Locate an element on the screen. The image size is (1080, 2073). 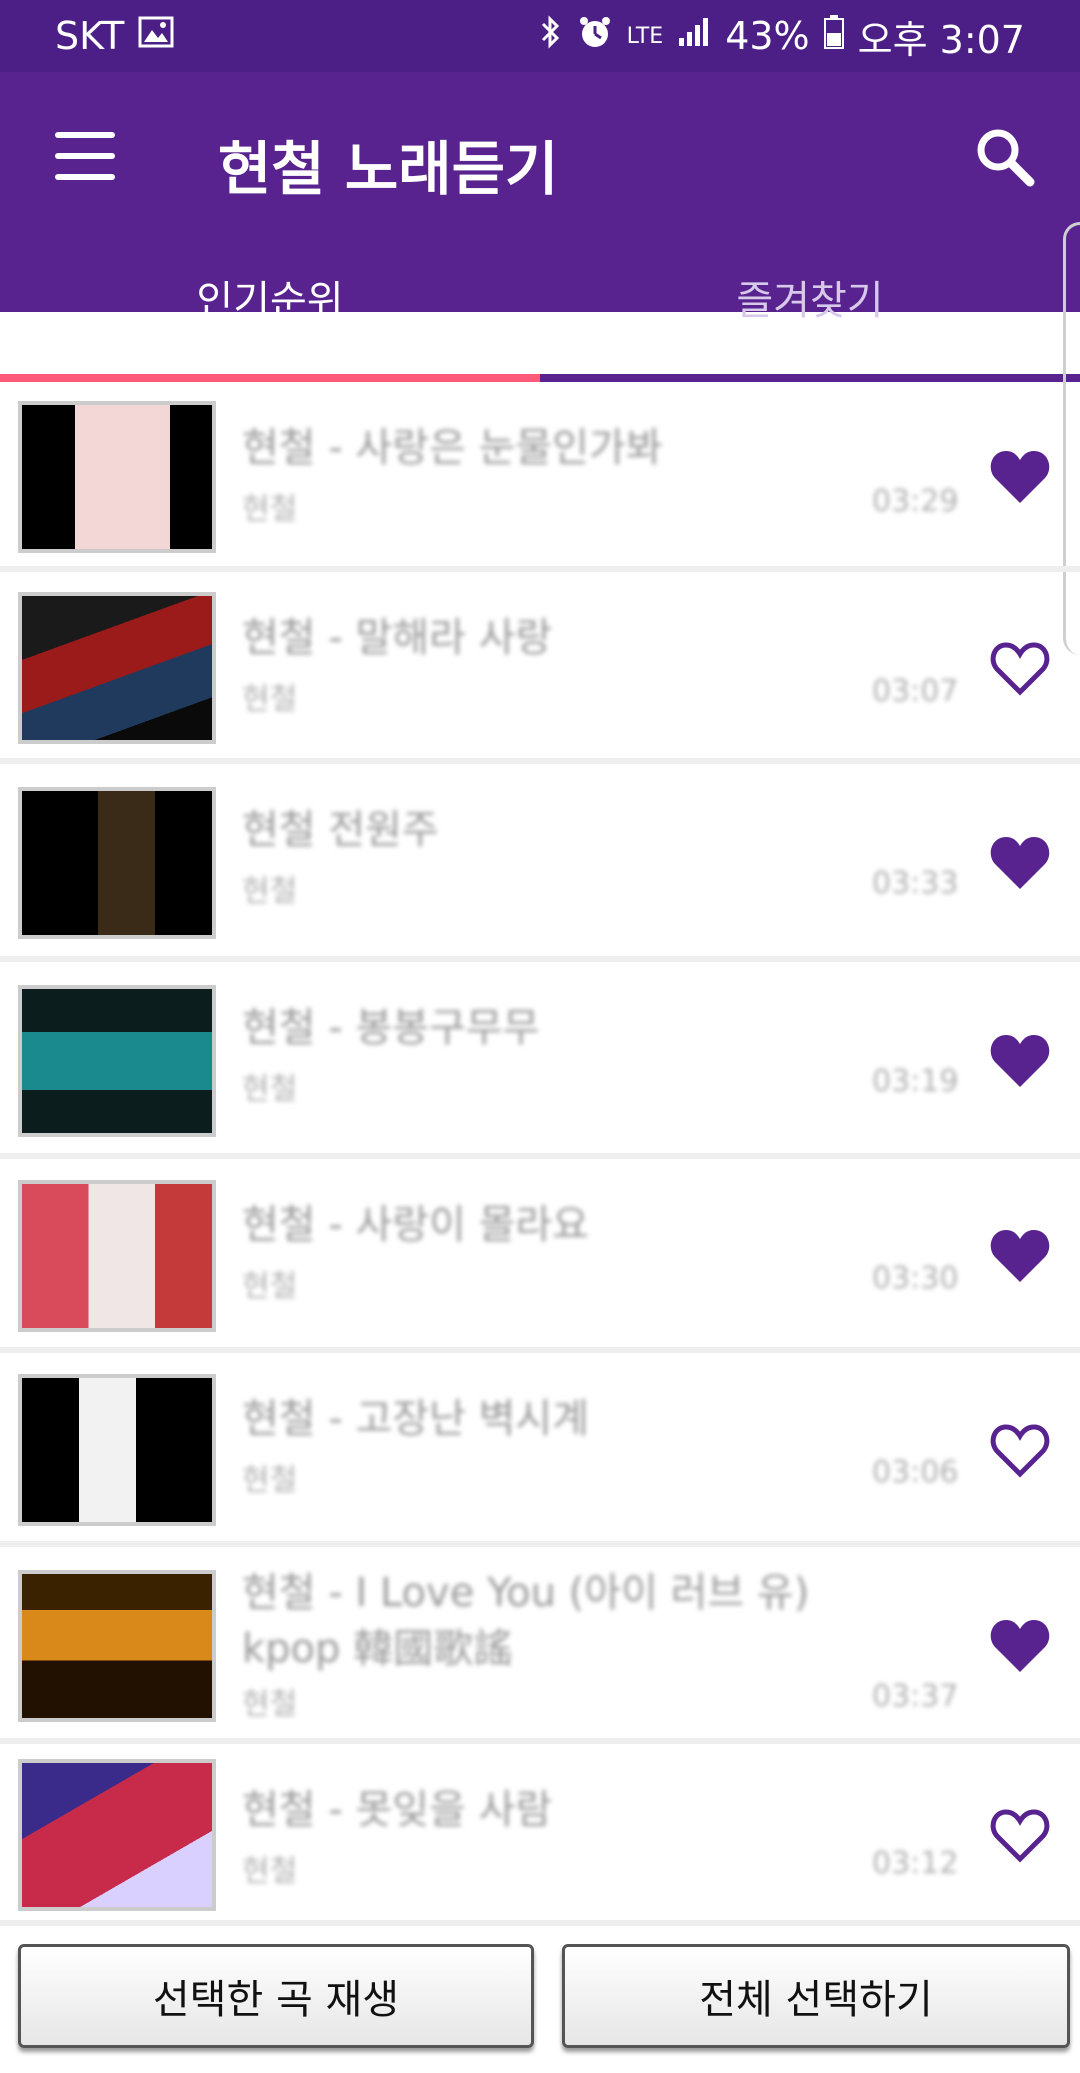
battery-icon is located at coordinates (833, 36).